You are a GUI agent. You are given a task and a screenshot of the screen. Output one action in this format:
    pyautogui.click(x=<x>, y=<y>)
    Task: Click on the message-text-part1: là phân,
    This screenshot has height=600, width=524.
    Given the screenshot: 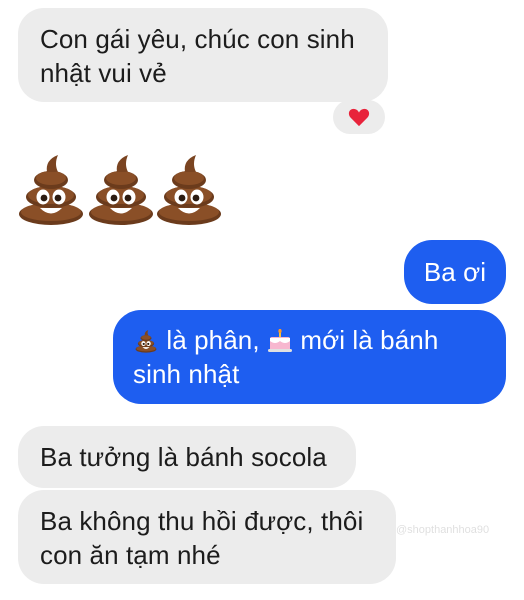 What is the action you would take?
    pyautogui.click(x=213, y=340)
    